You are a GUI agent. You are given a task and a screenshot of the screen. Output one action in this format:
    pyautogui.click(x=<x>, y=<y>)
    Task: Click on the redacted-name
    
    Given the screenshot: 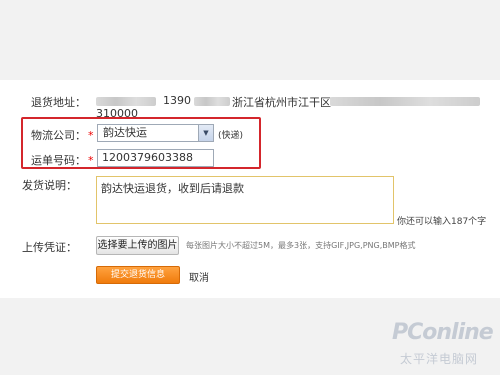 What is the action you would take?
    pyautogui.click(x=126, y=101)
    